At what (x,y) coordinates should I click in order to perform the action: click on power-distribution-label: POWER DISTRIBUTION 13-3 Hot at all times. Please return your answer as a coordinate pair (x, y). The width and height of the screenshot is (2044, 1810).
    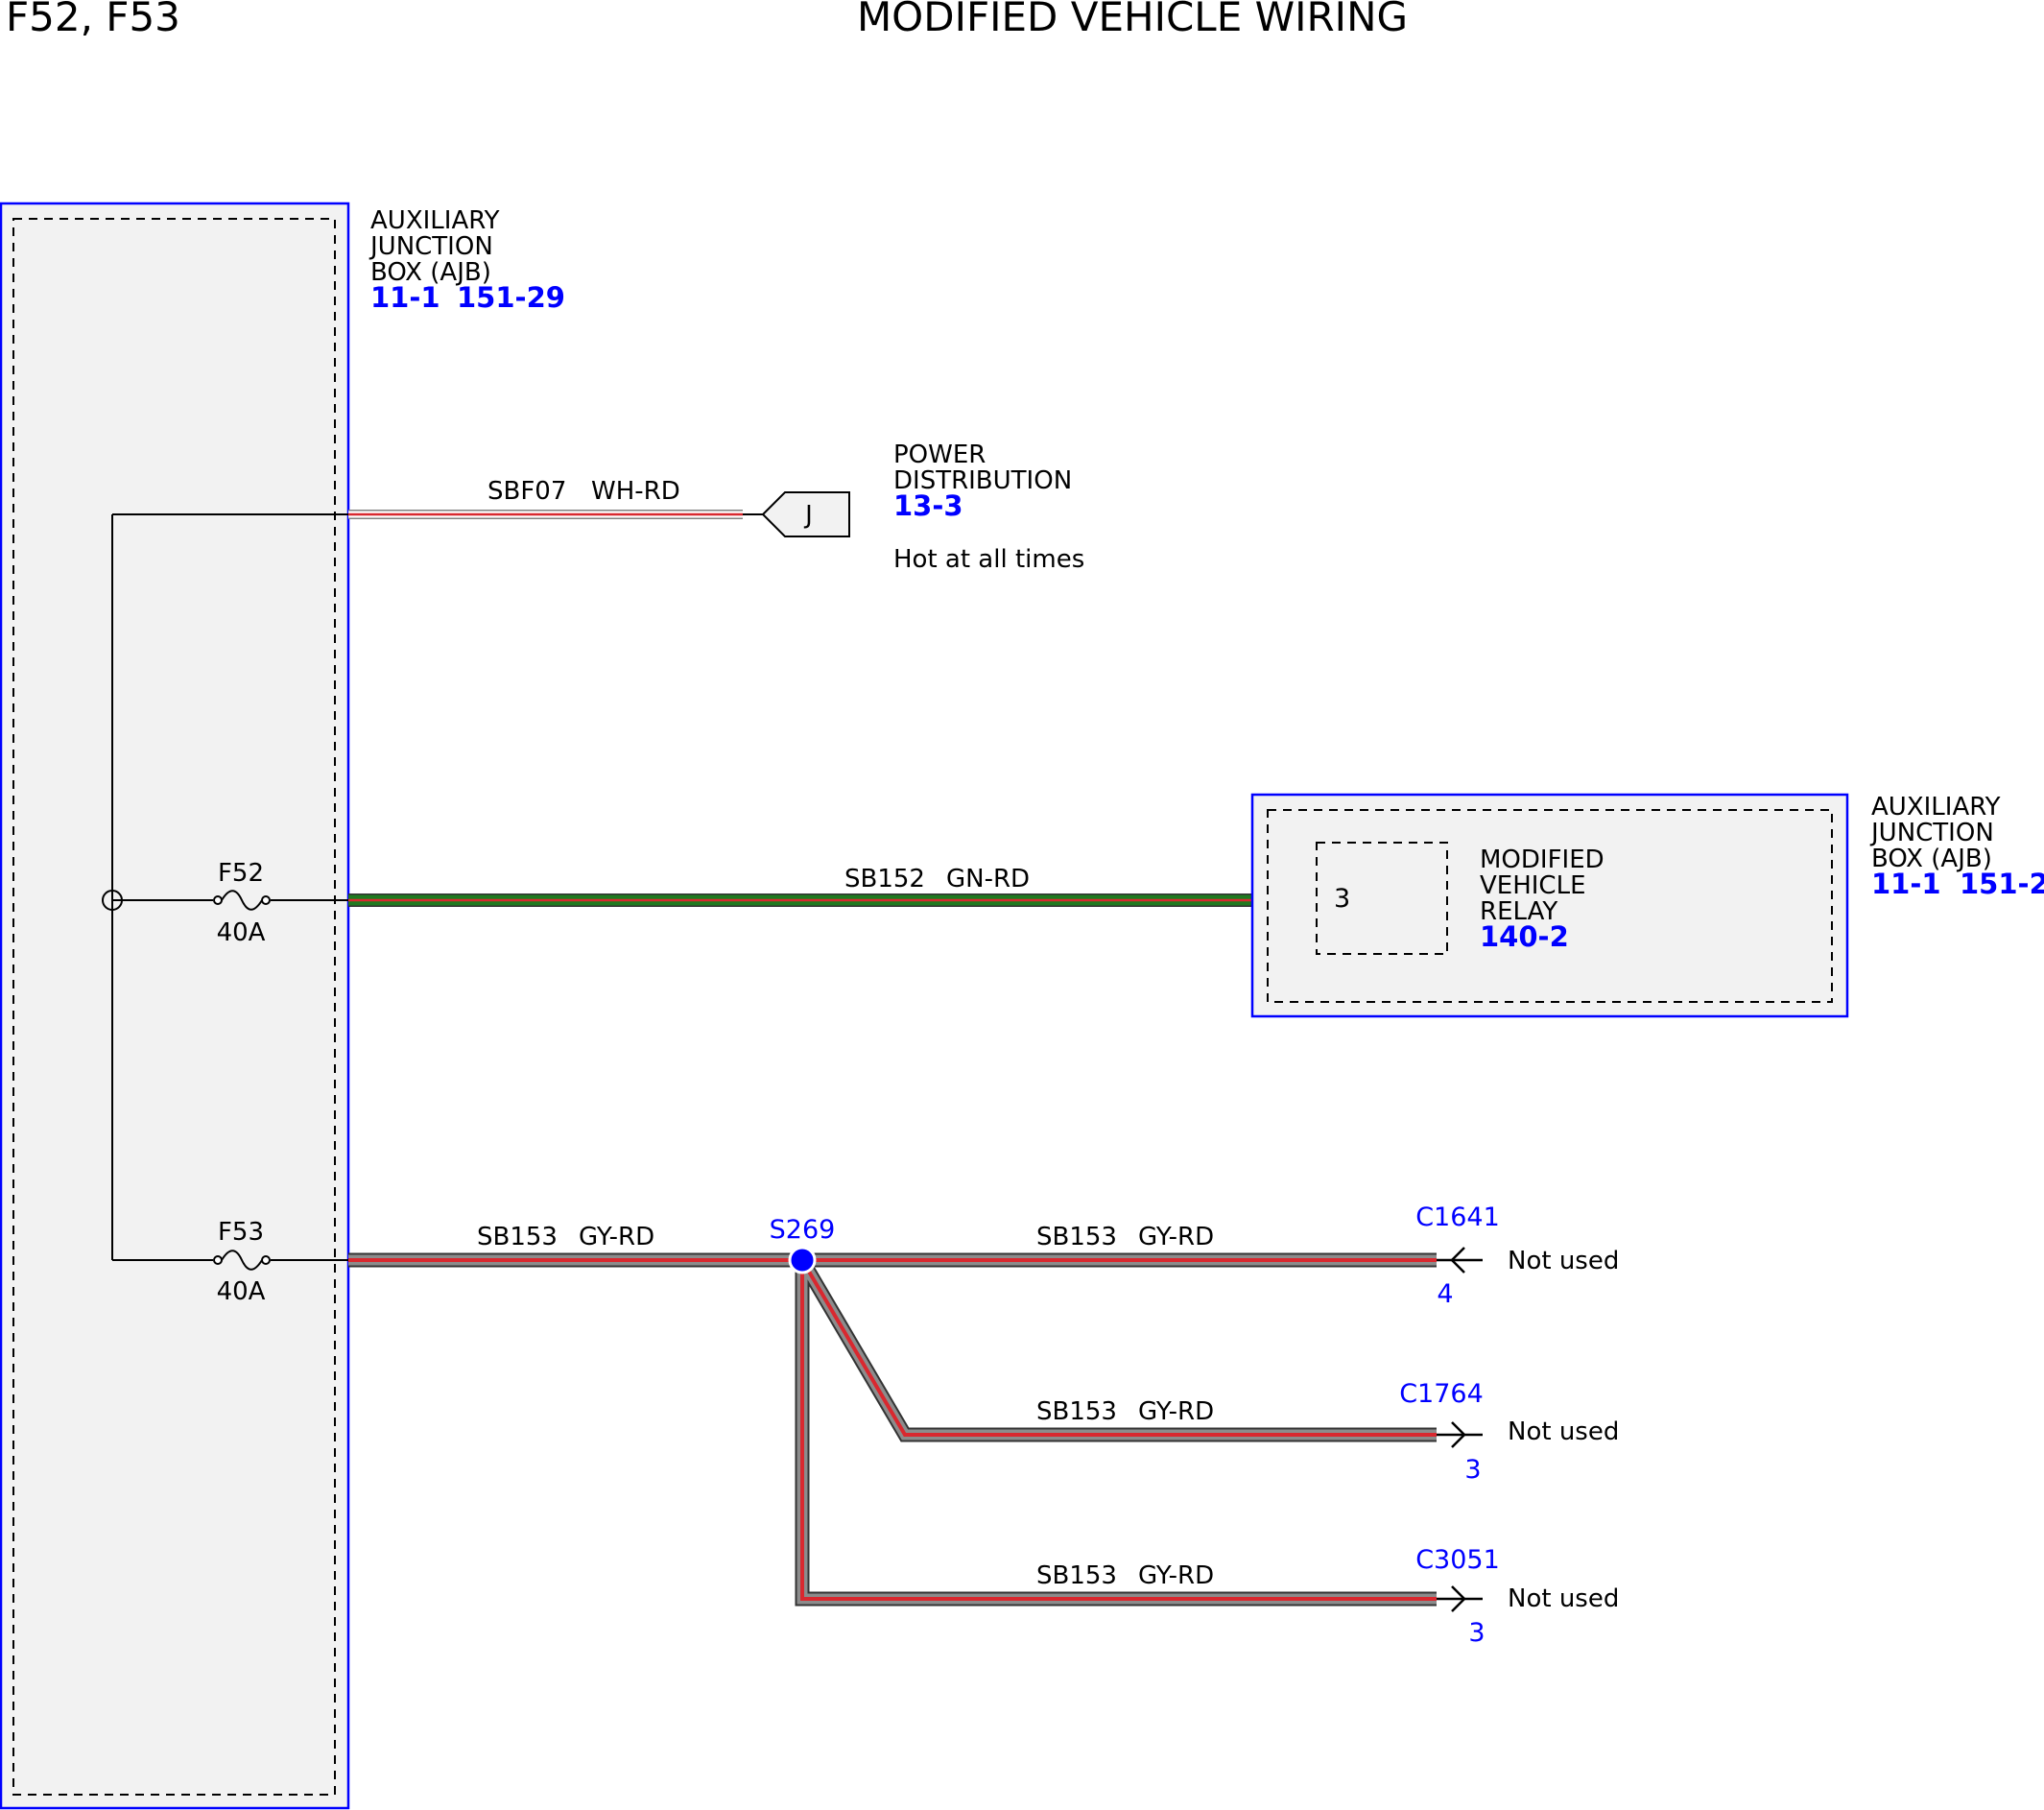
    Looking at the image, I should click on (988, 508).